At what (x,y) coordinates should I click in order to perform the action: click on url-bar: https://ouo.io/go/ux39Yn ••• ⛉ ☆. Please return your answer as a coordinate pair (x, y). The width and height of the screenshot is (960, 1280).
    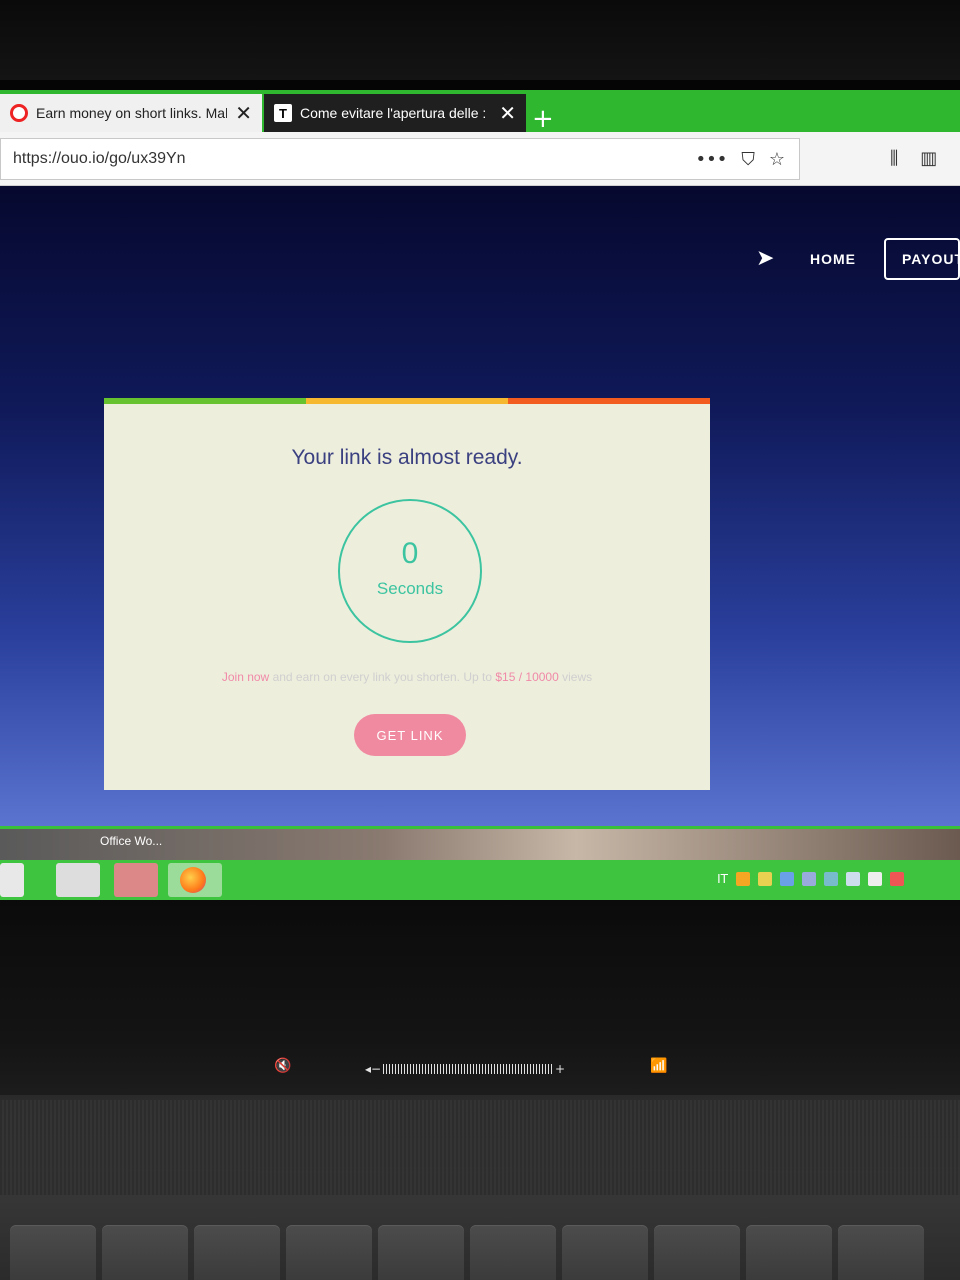
    Looking at the image, I should click on (400, 159).